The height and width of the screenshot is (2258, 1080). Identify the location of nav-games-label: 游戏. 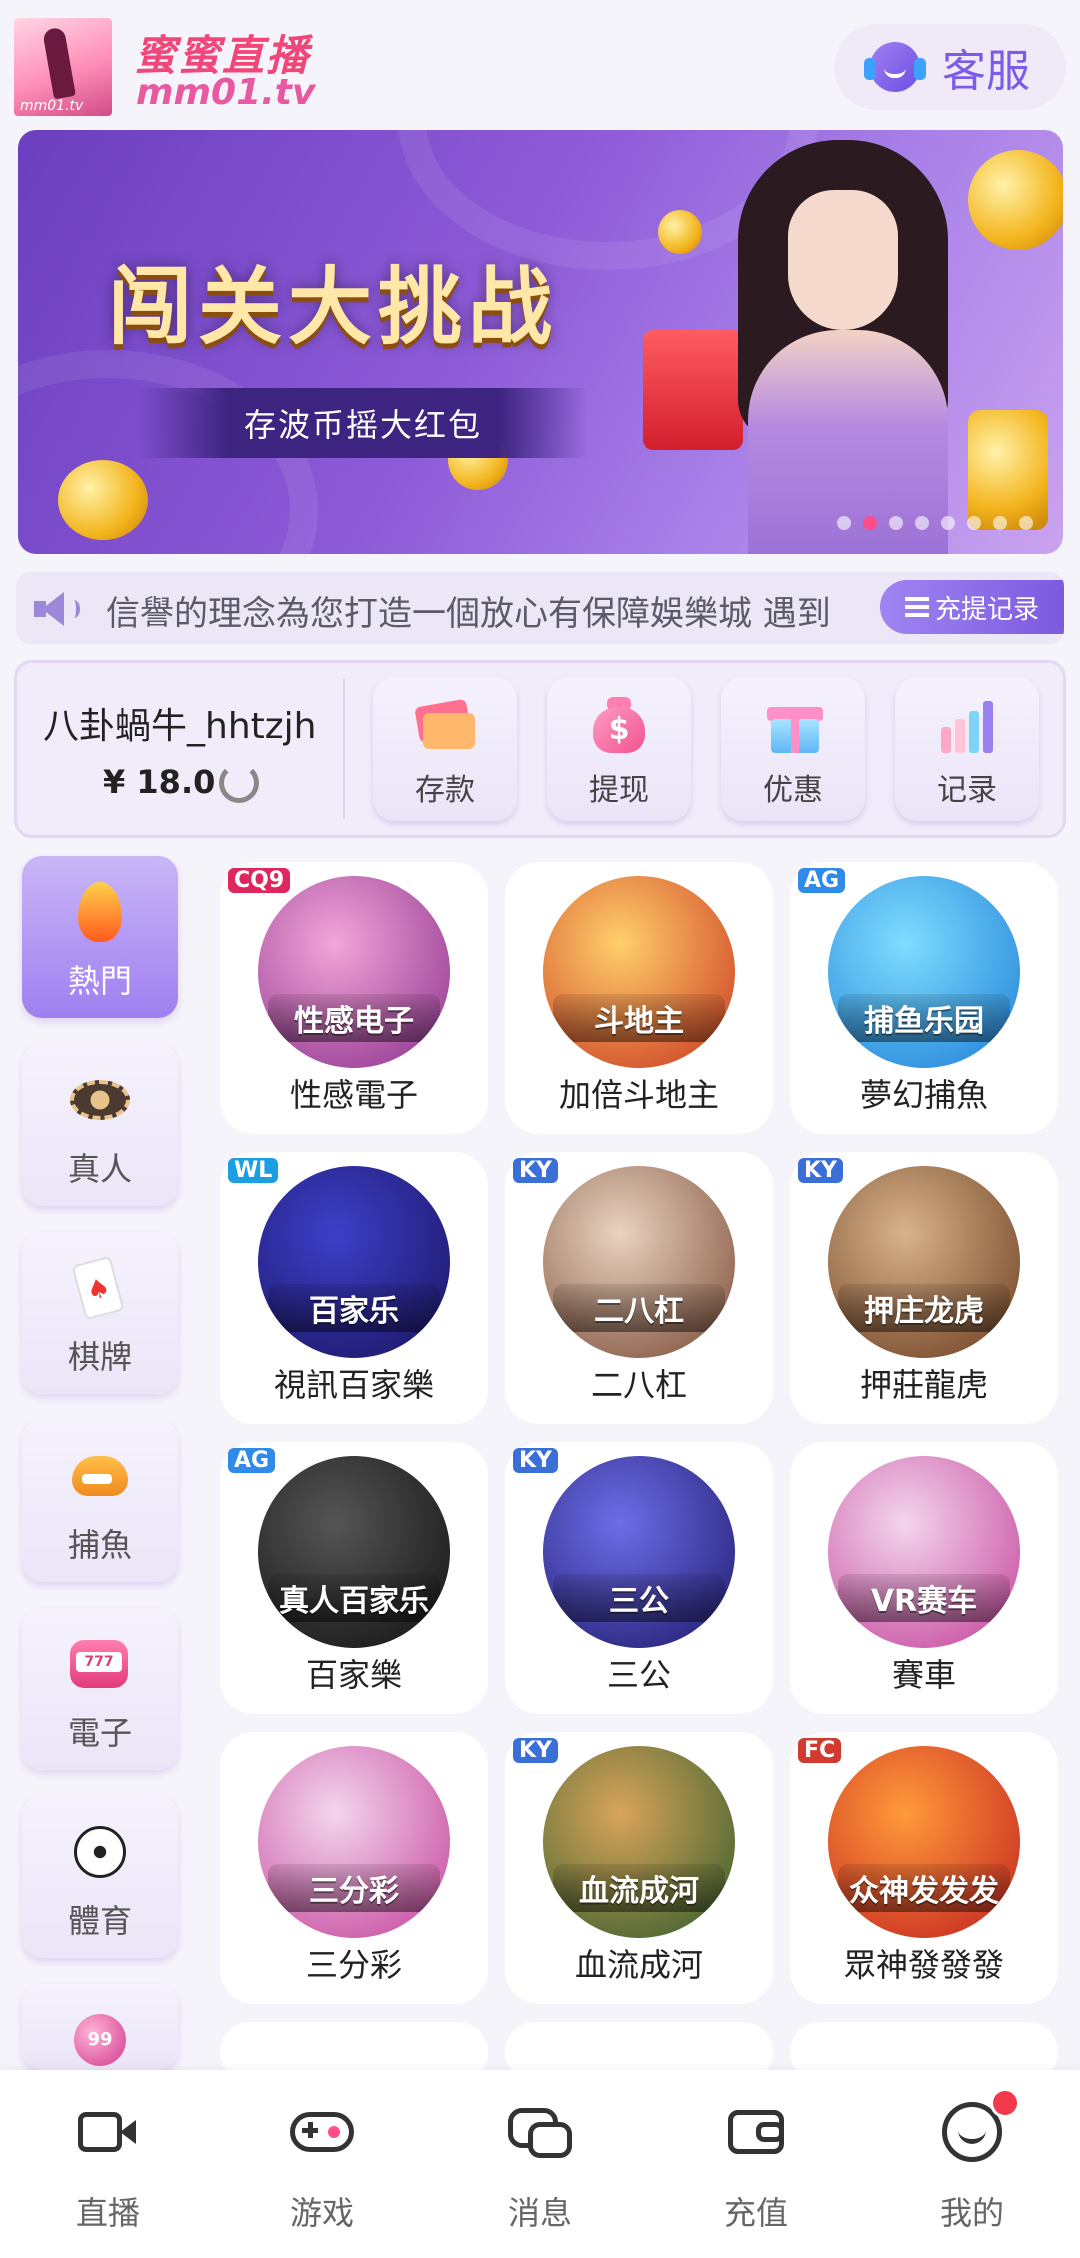
(321, 2213).